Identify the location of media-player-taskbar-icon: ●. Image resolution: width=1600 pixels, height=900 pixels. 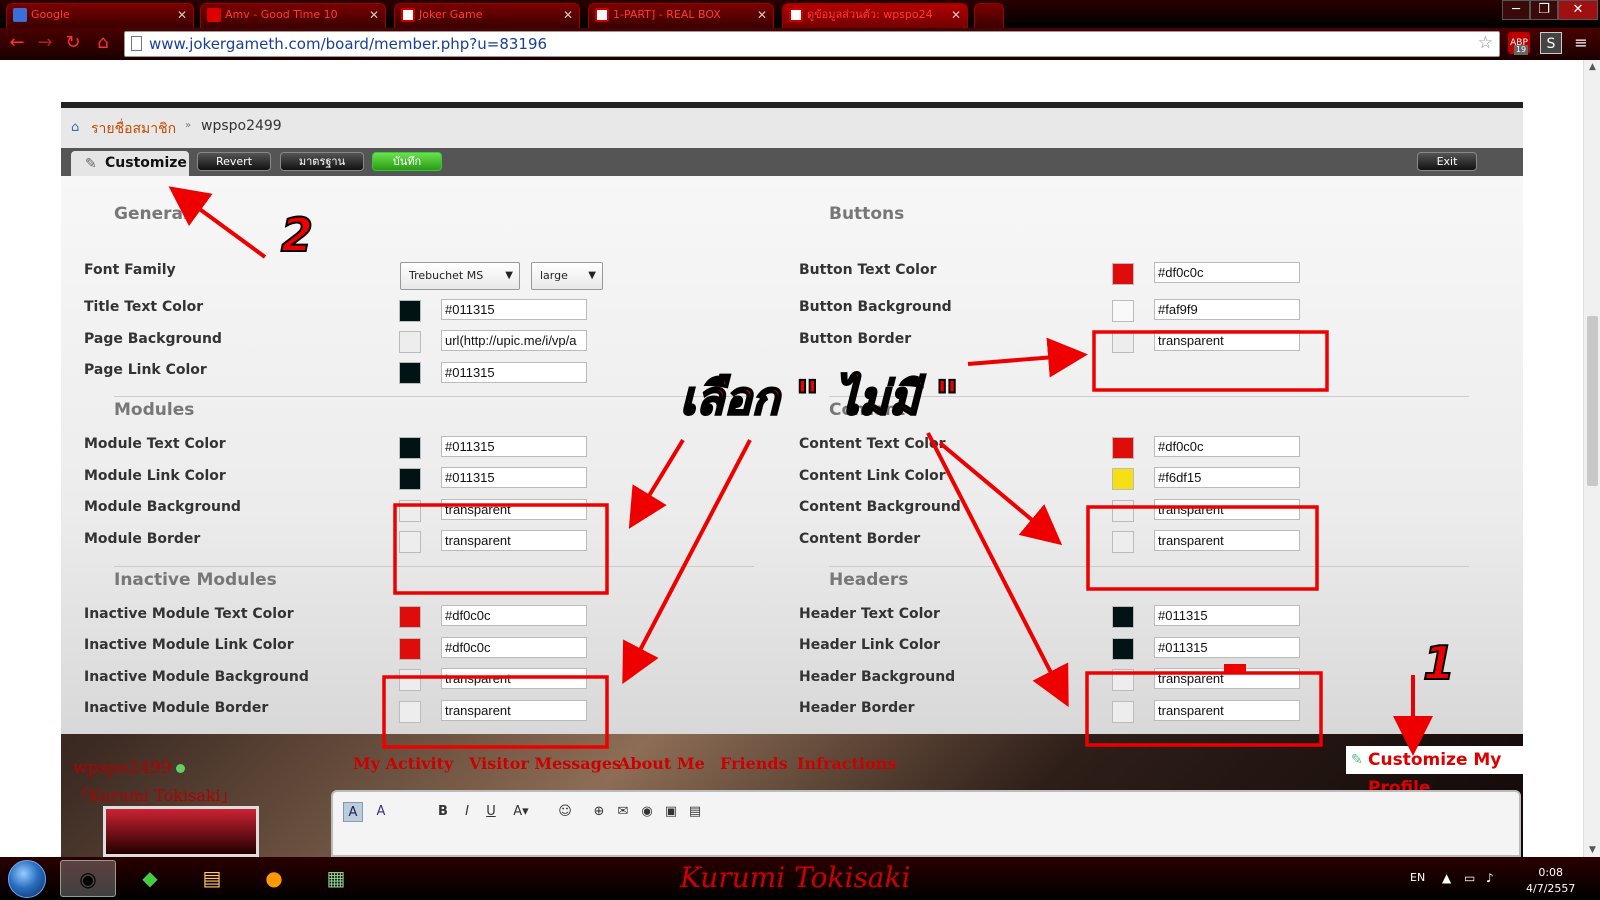
(274, 878).